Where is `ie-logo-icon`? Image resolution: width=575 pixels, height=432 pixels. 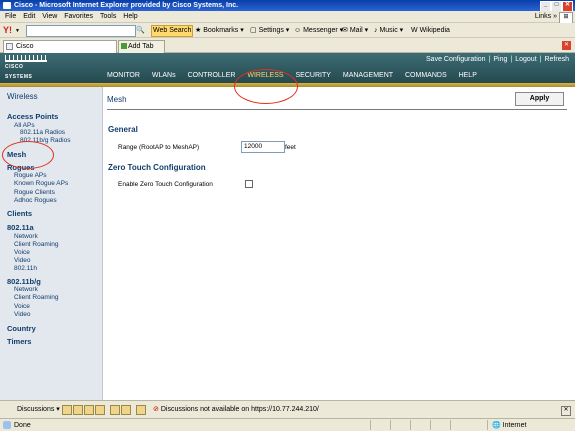
ie-logo-icon is located at coordinates (7, 5).